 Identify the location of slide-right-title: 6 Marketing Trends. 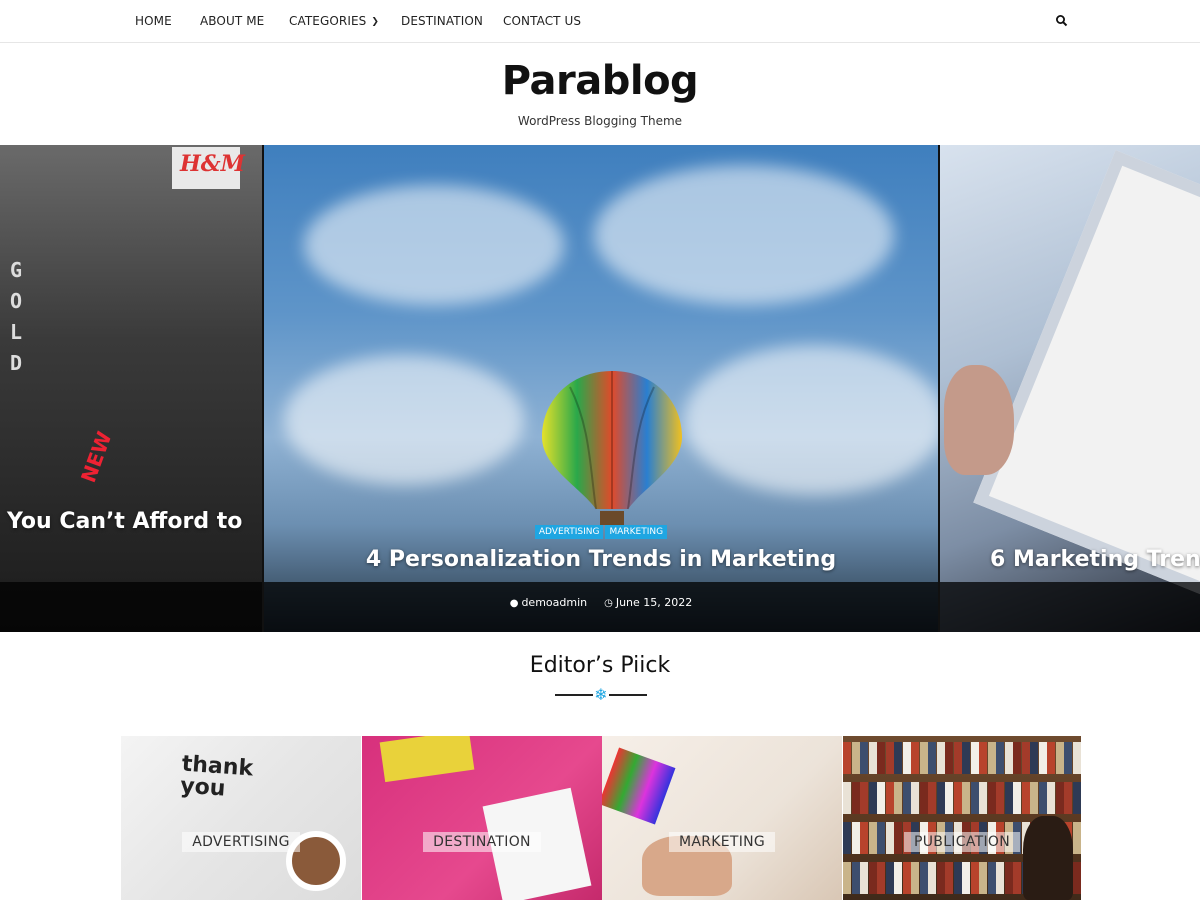
(1095, 559).